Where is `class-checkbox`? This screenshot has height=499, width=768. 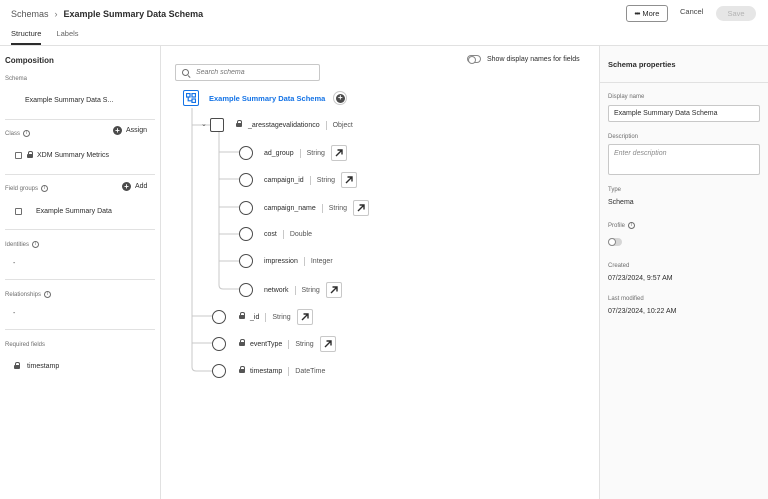
class-checkbox is located at coordinates (18, 155).